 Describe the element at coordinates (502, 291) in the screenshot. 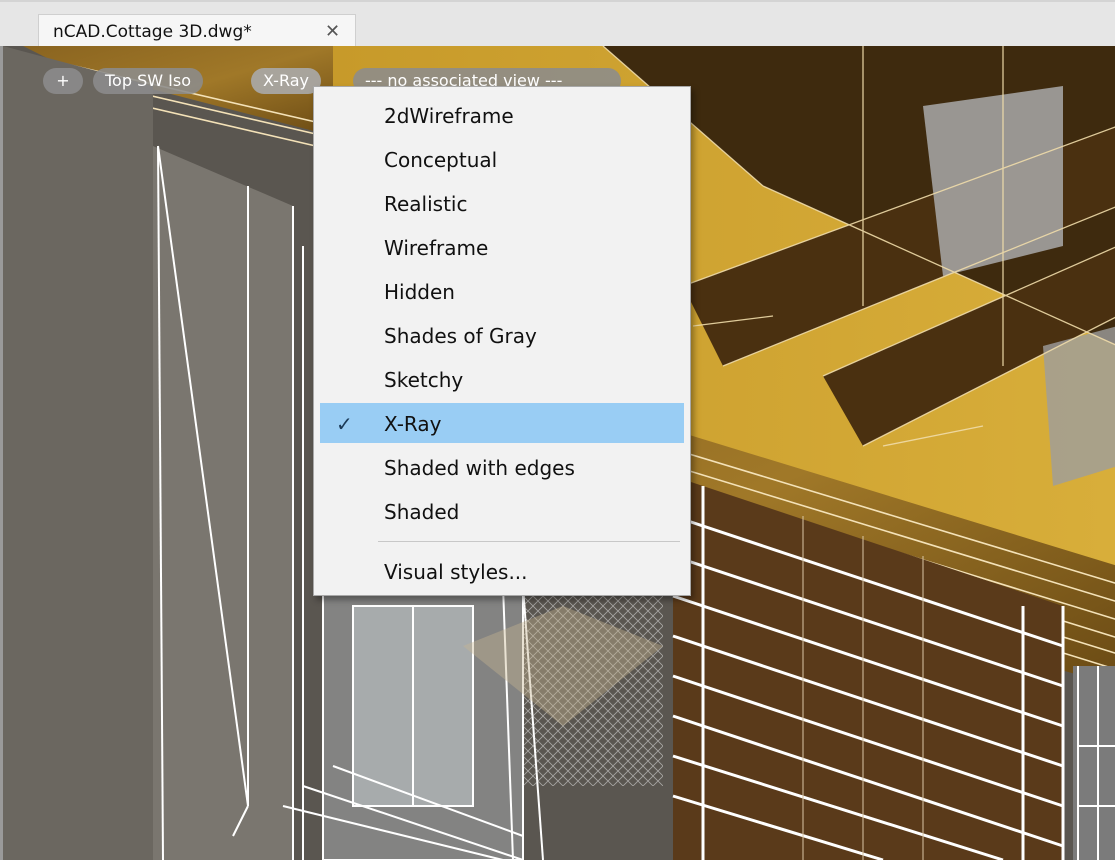

I see `menu-item-hidden: Hidden` at that location.